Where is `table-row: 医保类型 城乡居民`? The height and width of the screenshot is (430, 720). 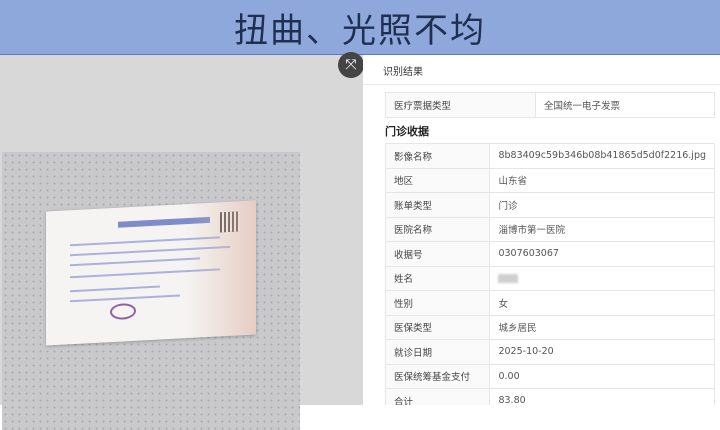
table-row: 医保类型 城乡居民 is located at coordinates (549, 327).